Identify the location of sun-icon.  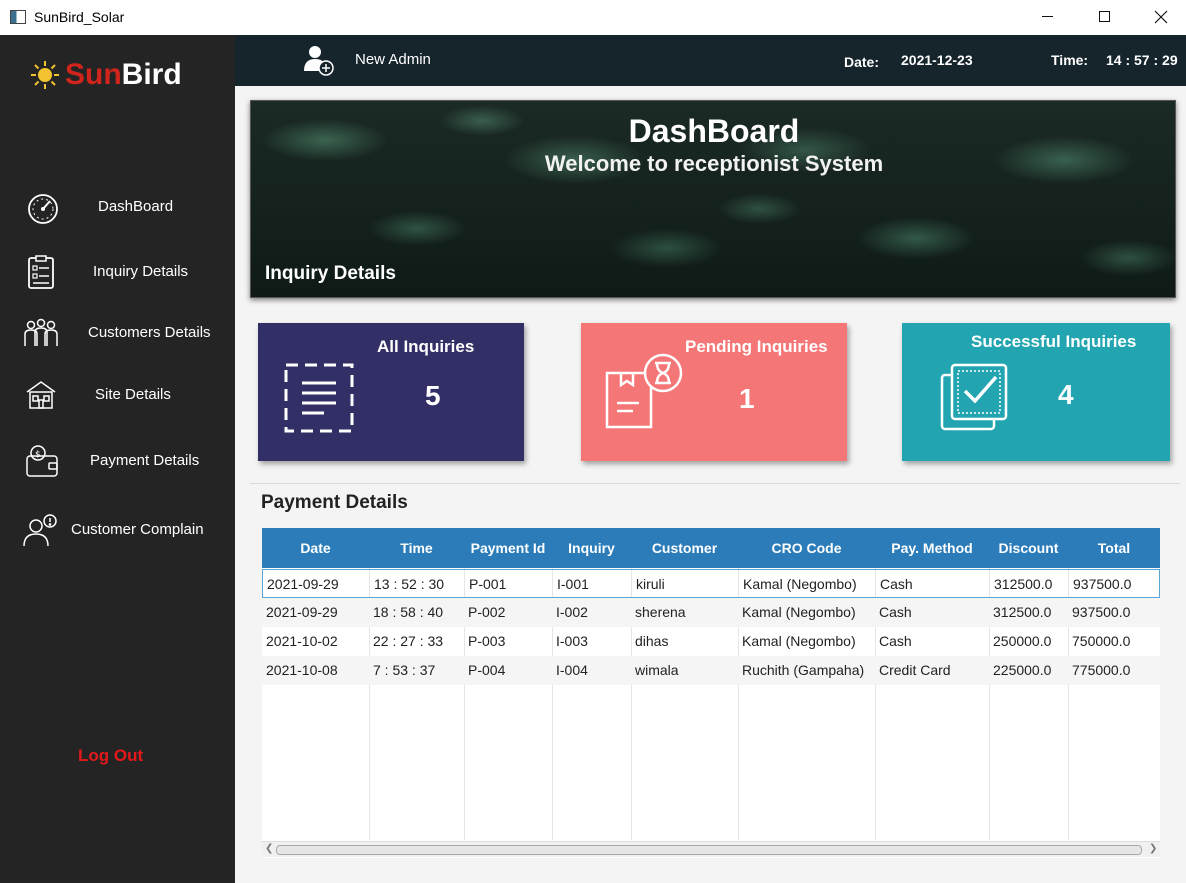
(45, 75).